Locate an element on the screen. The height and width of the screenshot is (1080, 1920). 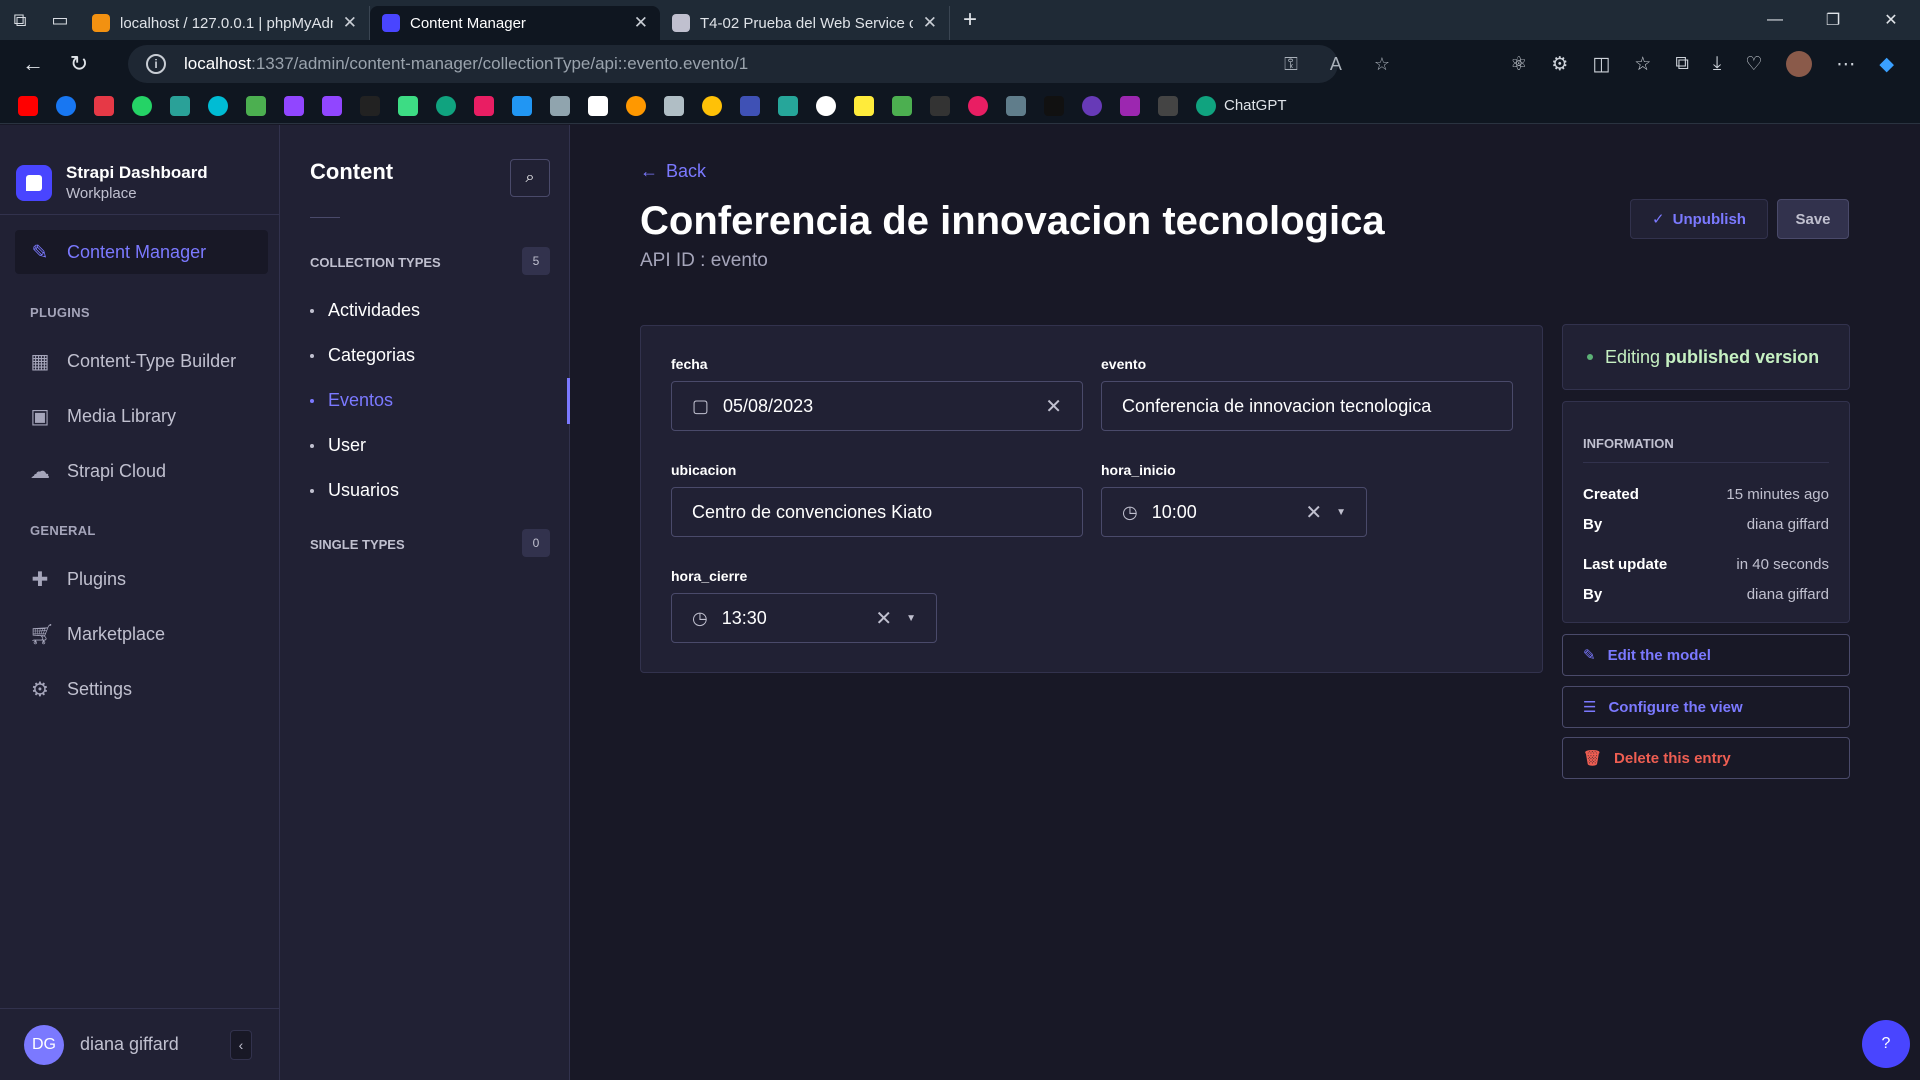
collections-icon: ⧉ is located at coordinates (1682, 64).